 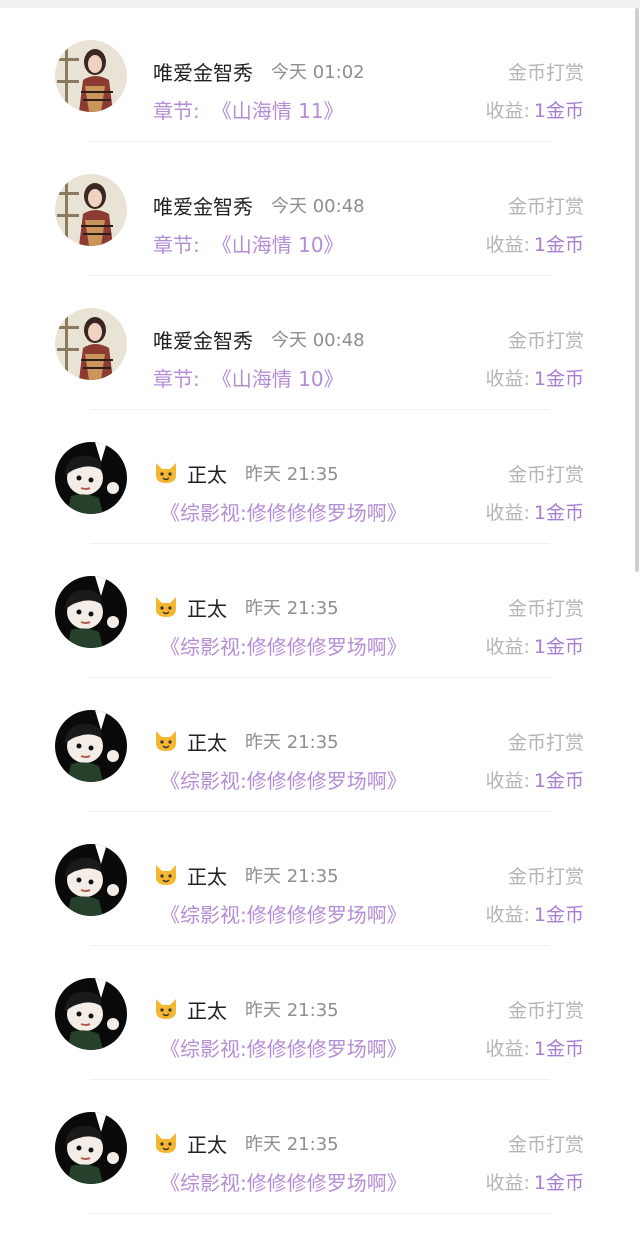 I want to click on divider, so click(x=320, y=1213).